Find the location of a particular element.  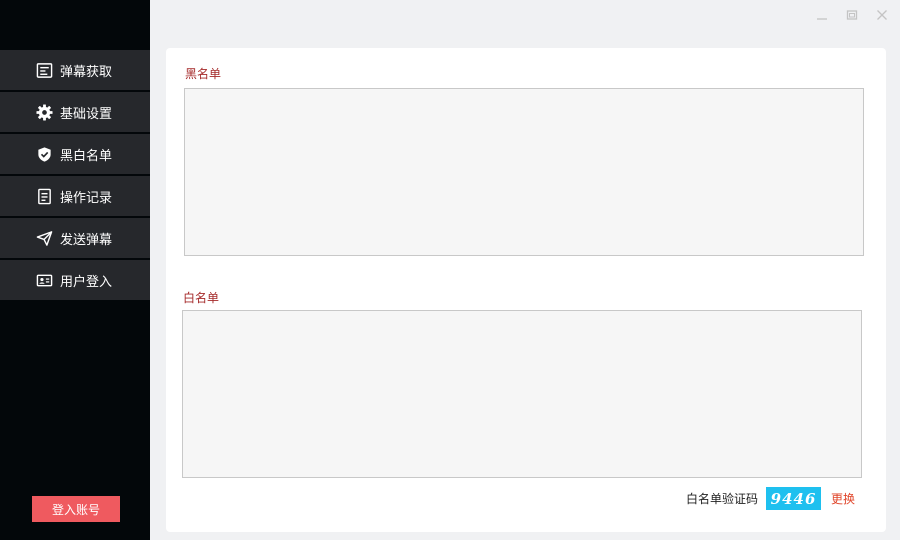

captcha-row: 白名单验证码 9446 更换 is located at coordinates (770, 498).